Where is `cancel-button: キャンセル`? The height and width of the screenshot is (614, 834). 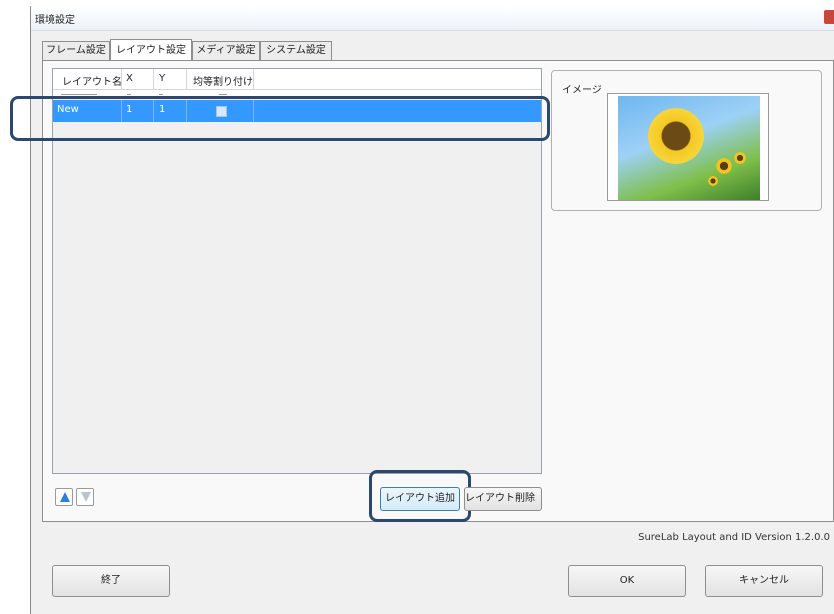
cancel-button: キャンセル is located at coordinates (764, 581).